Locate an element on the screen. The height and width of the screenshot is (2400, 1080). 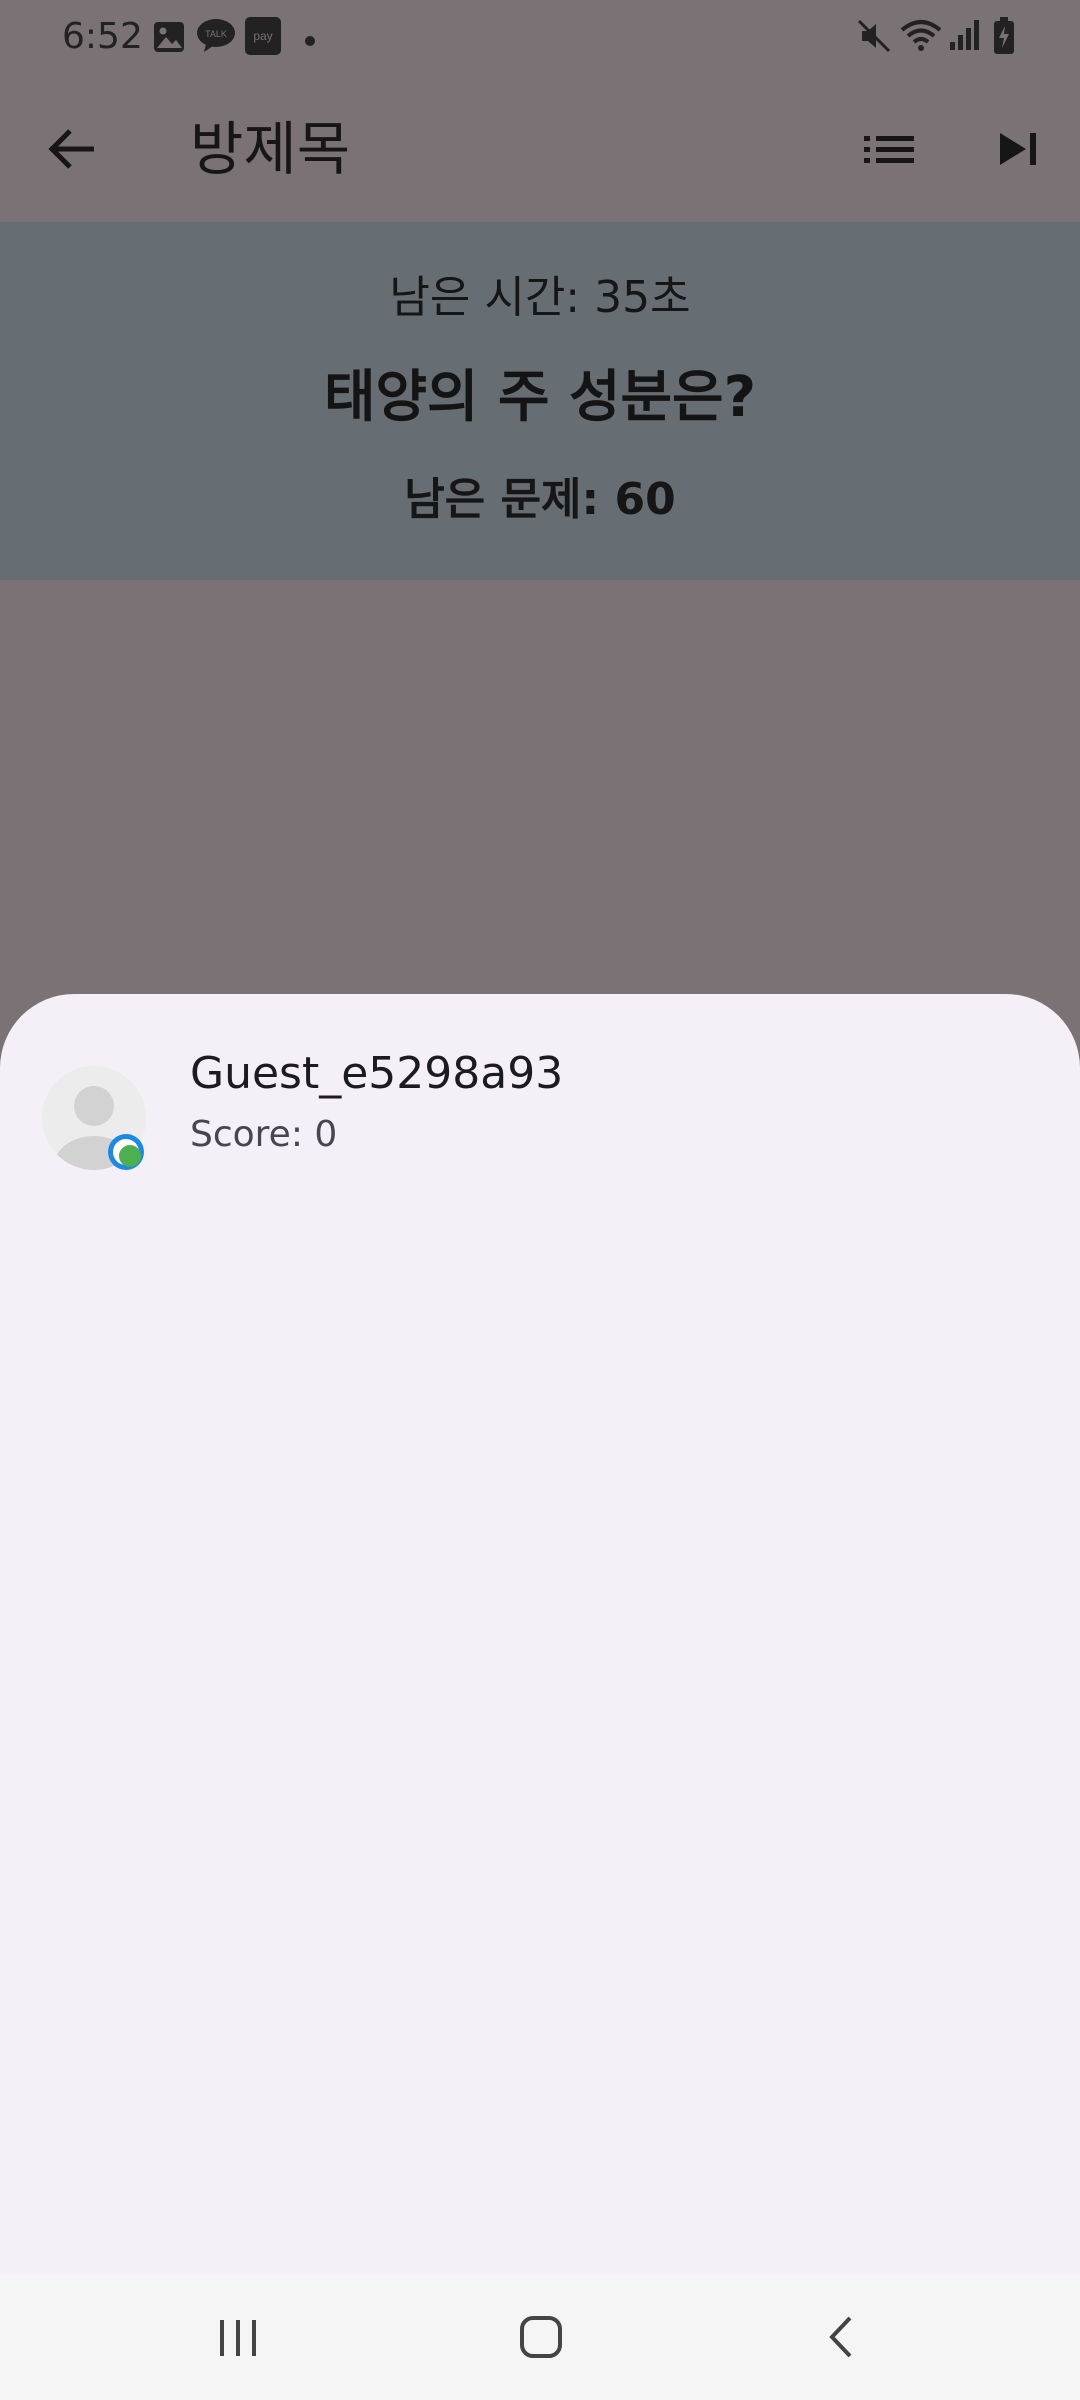
talk-label: TALK is located at coordinates (216, 34).